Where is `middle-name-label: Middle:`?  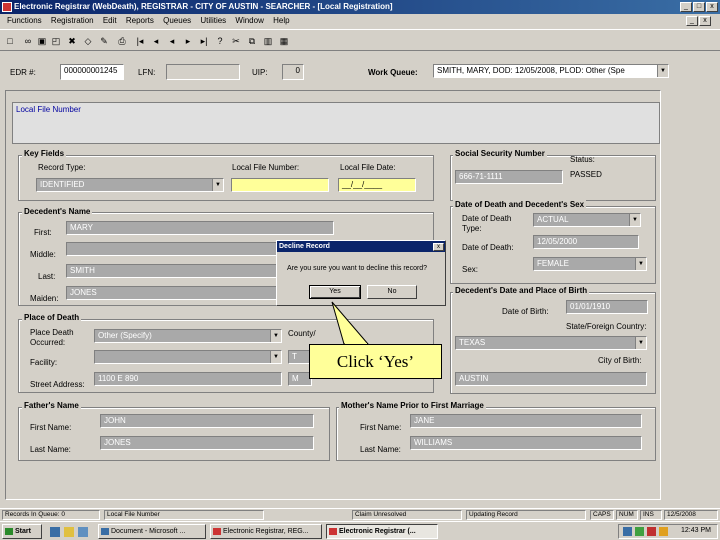
middle-name-label: Middle: is located at coordinates (43, 254).